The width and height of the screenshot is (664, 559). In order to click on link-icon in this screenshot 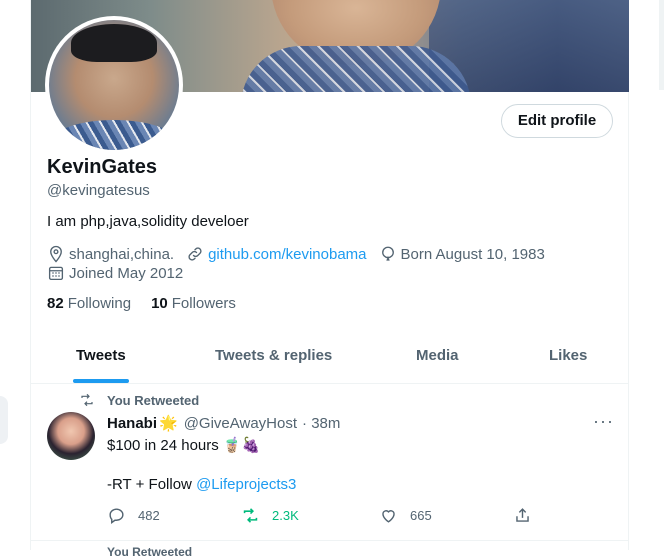, I will do `click(195, 254)`.